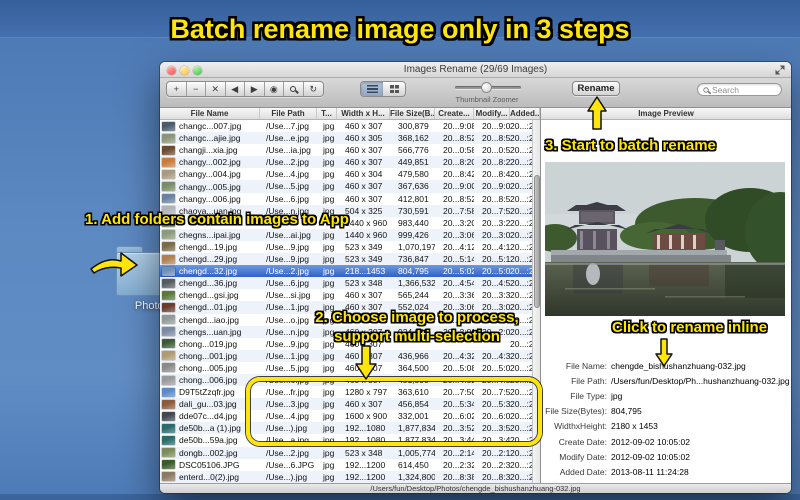 Image resolution: width=800 pixels, height=500 pixels. I want to click on cell-name: chong...006.jpg, so click(210, 380).